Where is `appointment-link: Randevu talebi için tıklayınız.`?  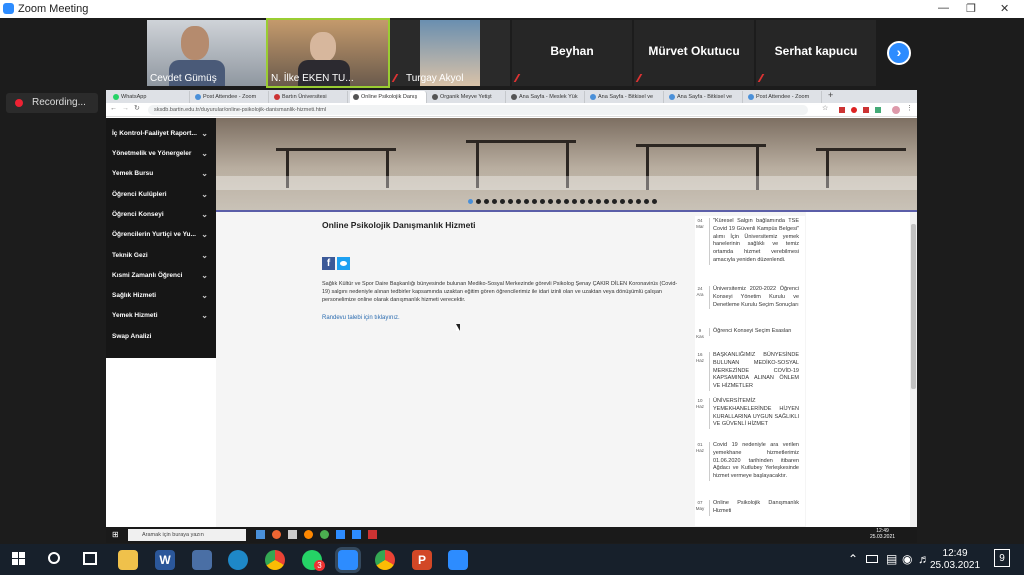
appointment-link: Randevu talebi için tıklayınız. is located at coordinates (361, 318).